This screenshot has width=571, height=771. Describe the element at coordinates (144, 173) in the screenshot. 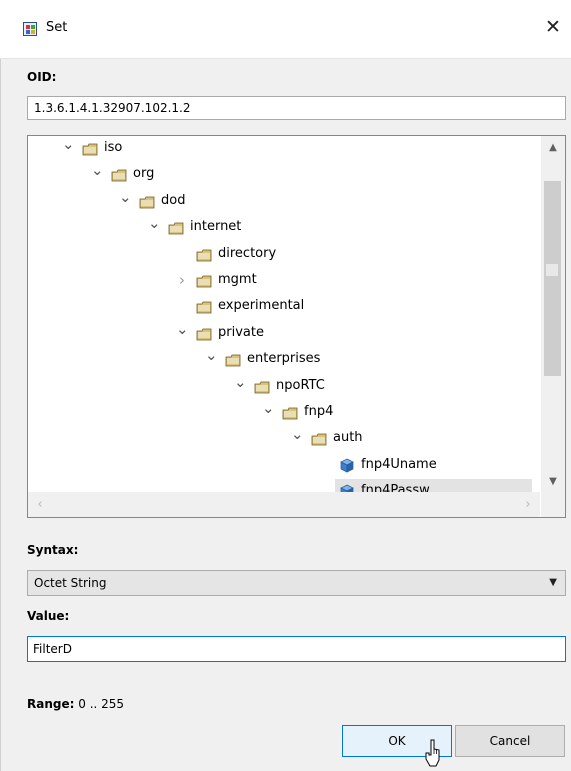

I see `tree-node-label: org` at that location.